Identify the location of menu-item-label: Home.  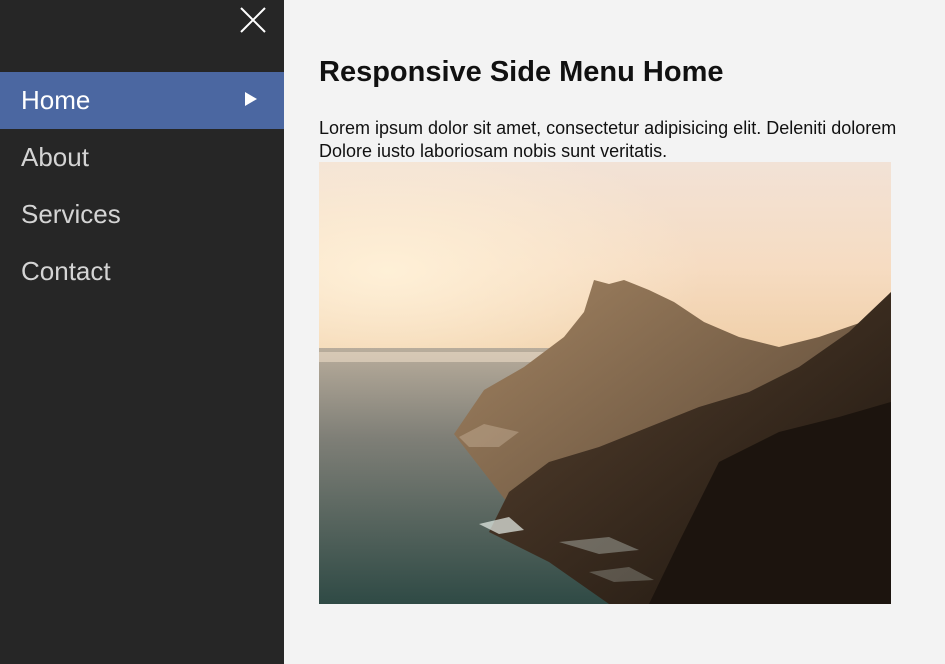
(56, 100).